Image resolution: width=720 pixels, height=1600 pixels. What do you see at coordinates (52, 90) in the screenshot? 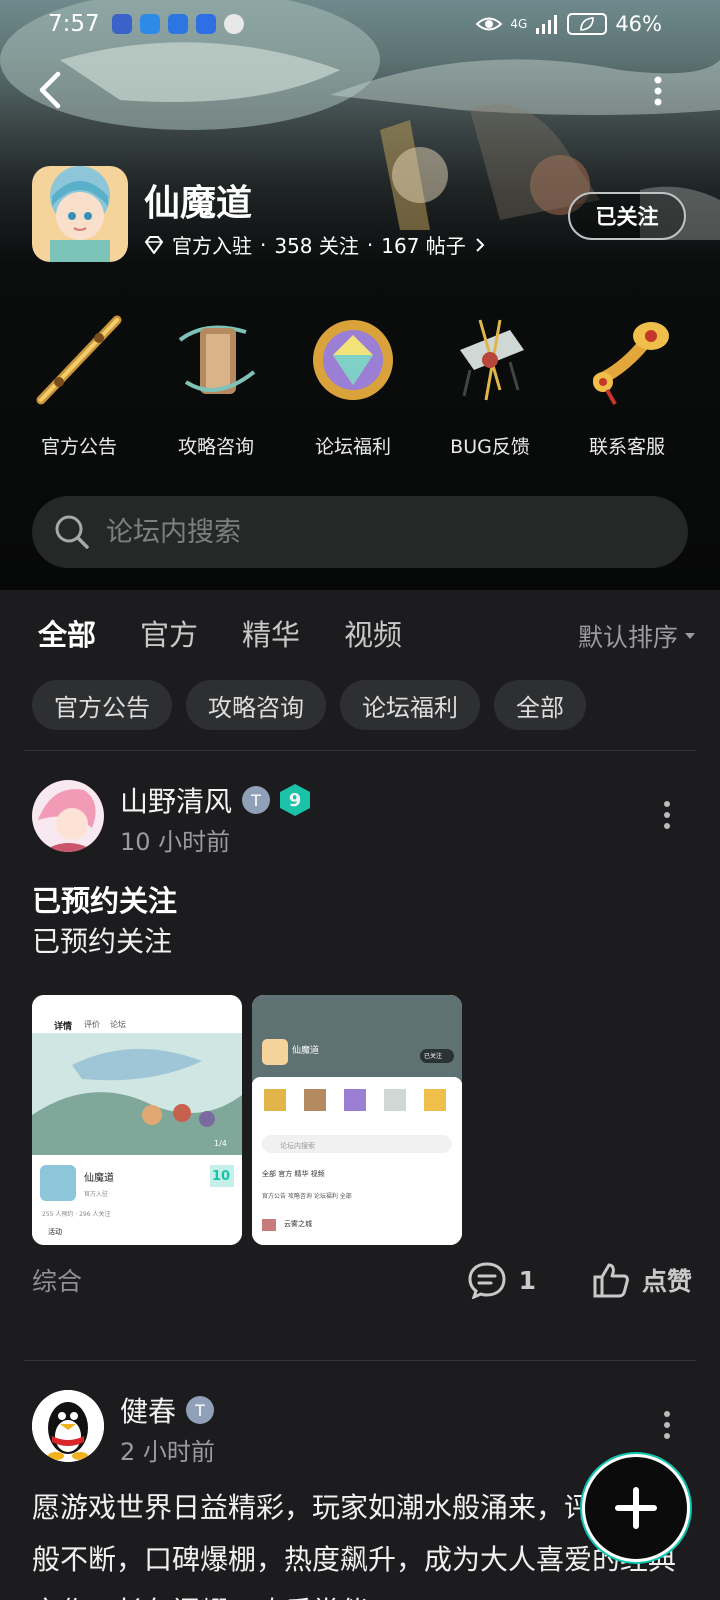
I see `back-arrow-icon` at bounding box center [52, 90].